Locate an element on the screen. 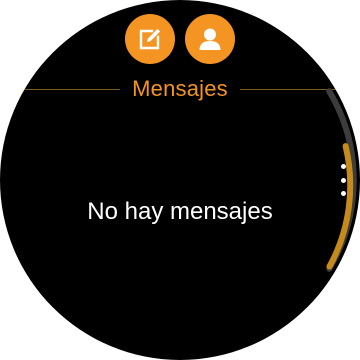 This screenshot has height=360, width=360. contacts-button is located at coordinates (210, 39).